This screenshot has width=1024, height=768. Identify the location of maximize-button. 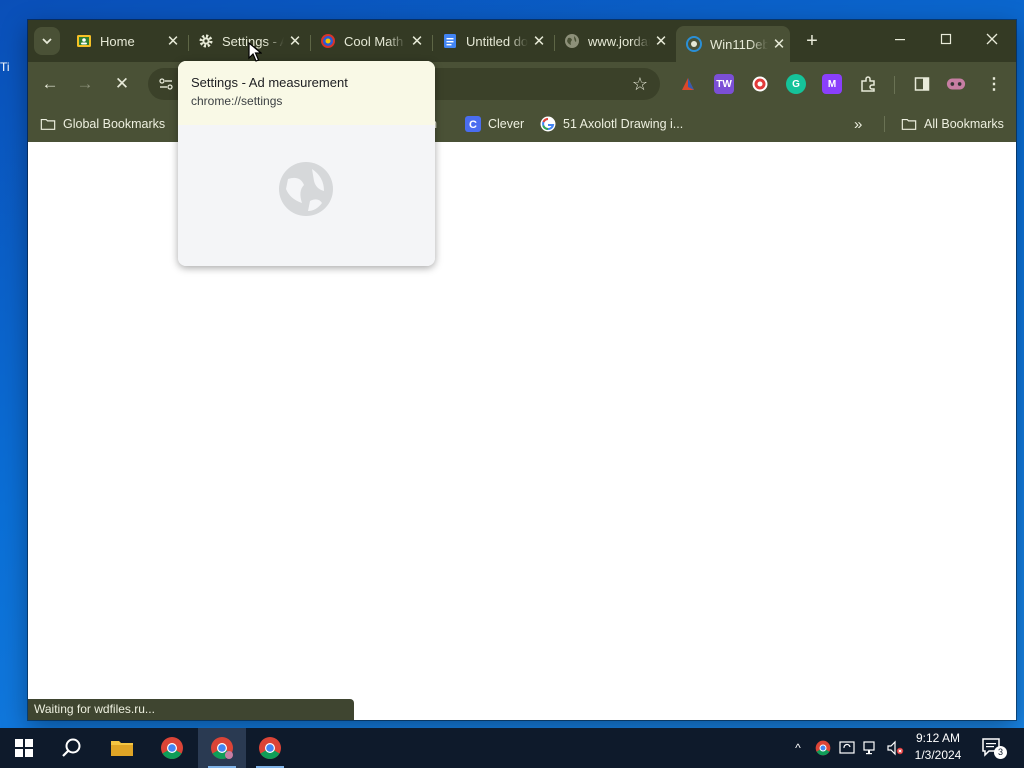
(946, 40).